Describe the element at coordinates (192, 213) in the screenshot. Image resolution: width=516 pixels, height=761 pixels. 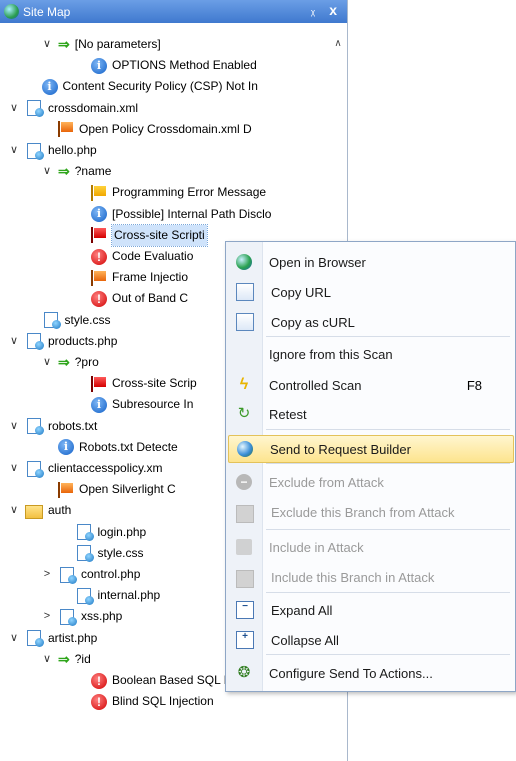
I see `tree-node-label: [Possible] Internal Path Disclo` at that location.